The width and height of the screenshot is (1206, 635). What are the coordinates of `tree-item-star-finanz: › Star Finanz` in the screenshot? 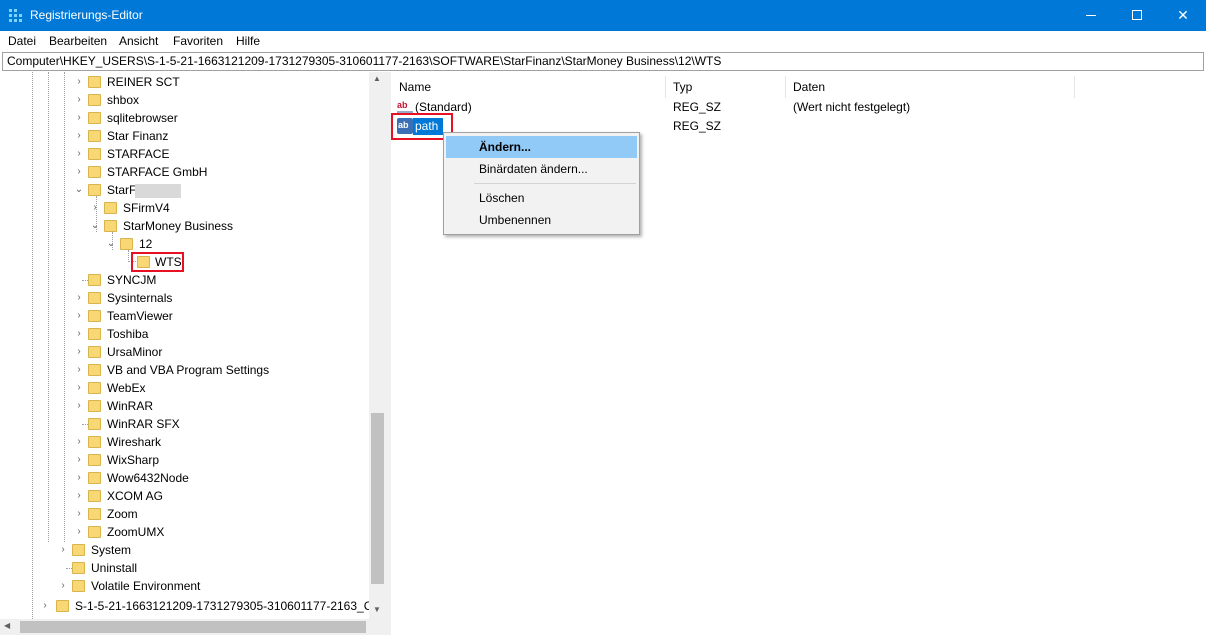 It's located at (184, 136).